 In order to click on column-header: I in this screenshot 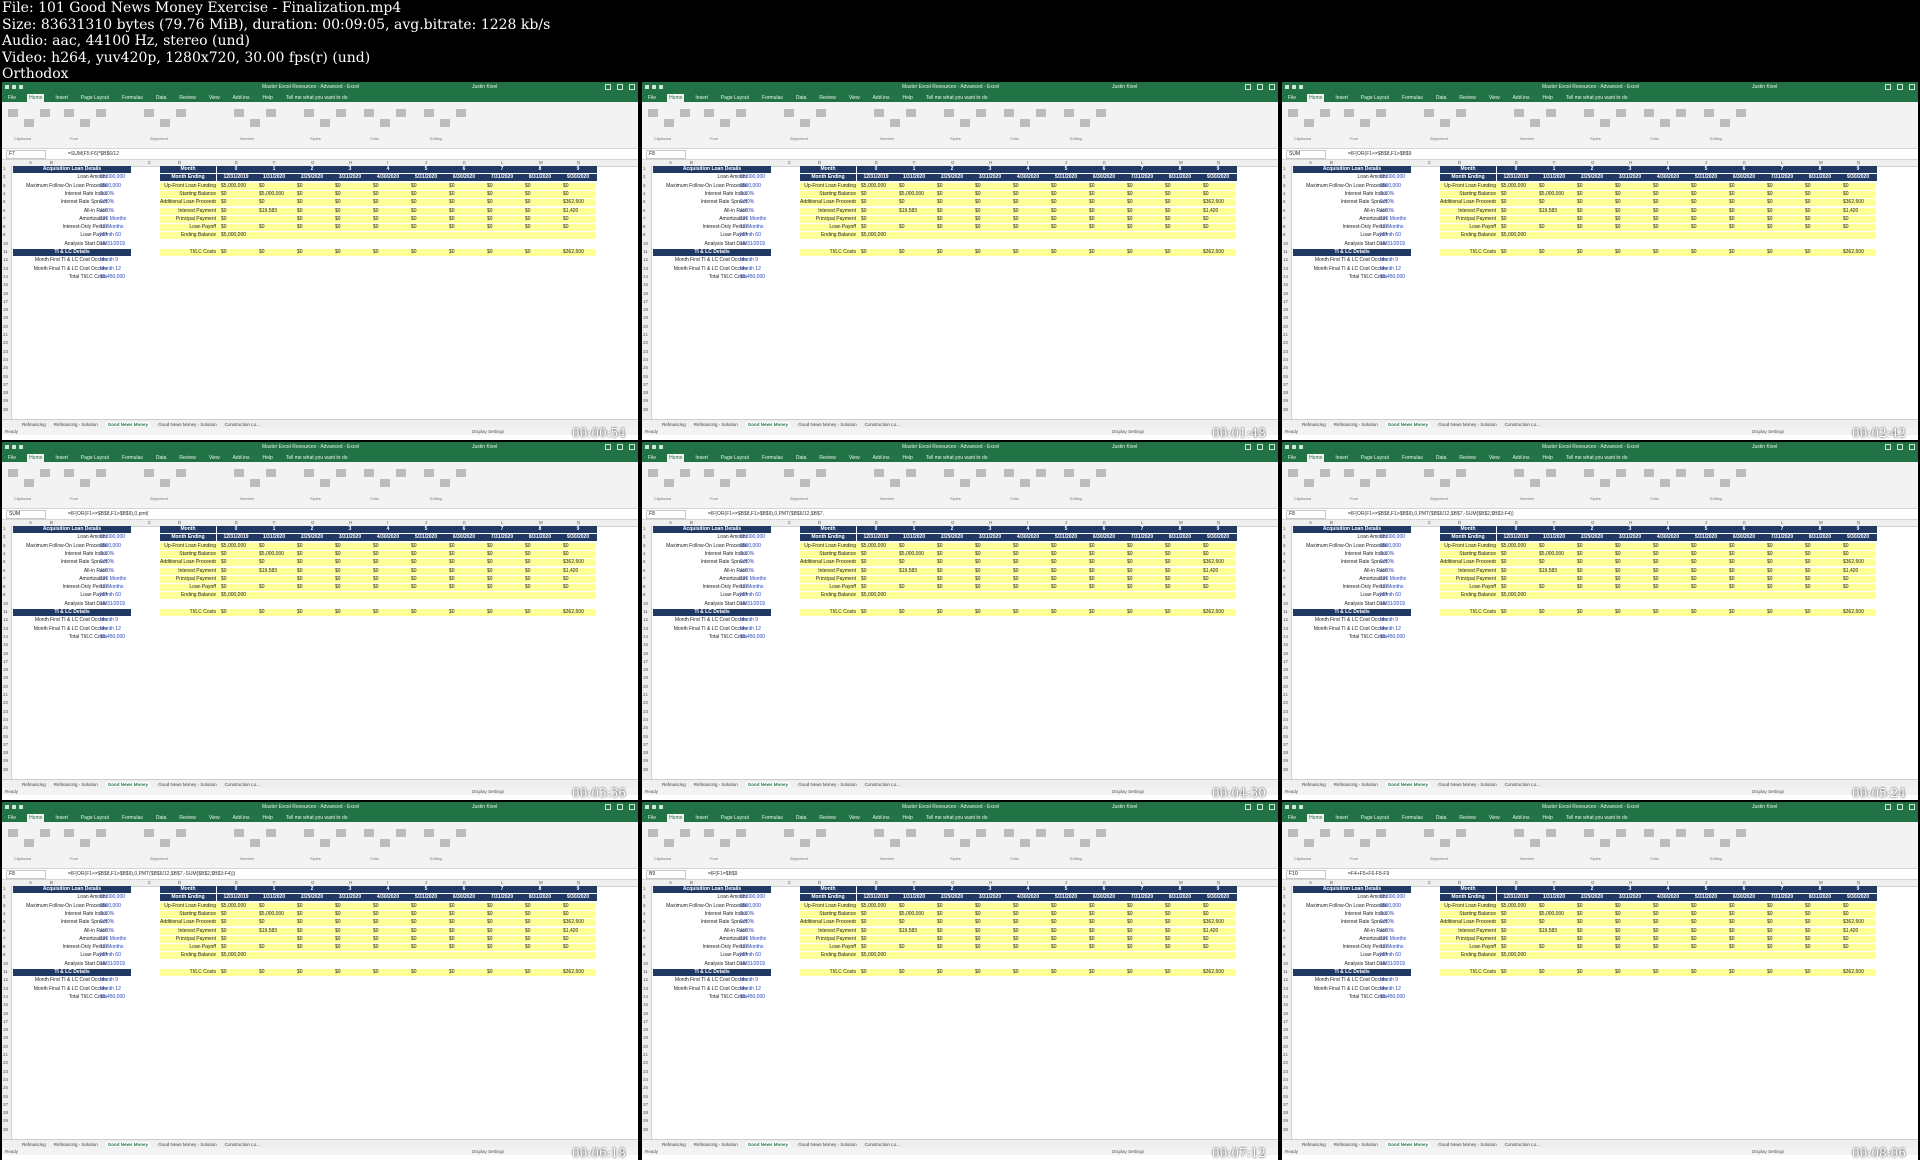, I will do `click(1027, 162)`.